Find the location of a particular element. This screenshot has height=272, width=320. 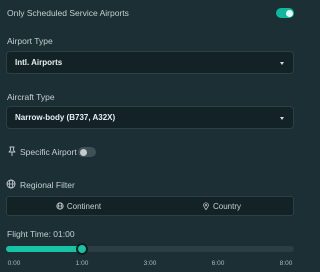

scheduled-service-label: Only Scheduled Service Airports is located at coordinates (68, 13).